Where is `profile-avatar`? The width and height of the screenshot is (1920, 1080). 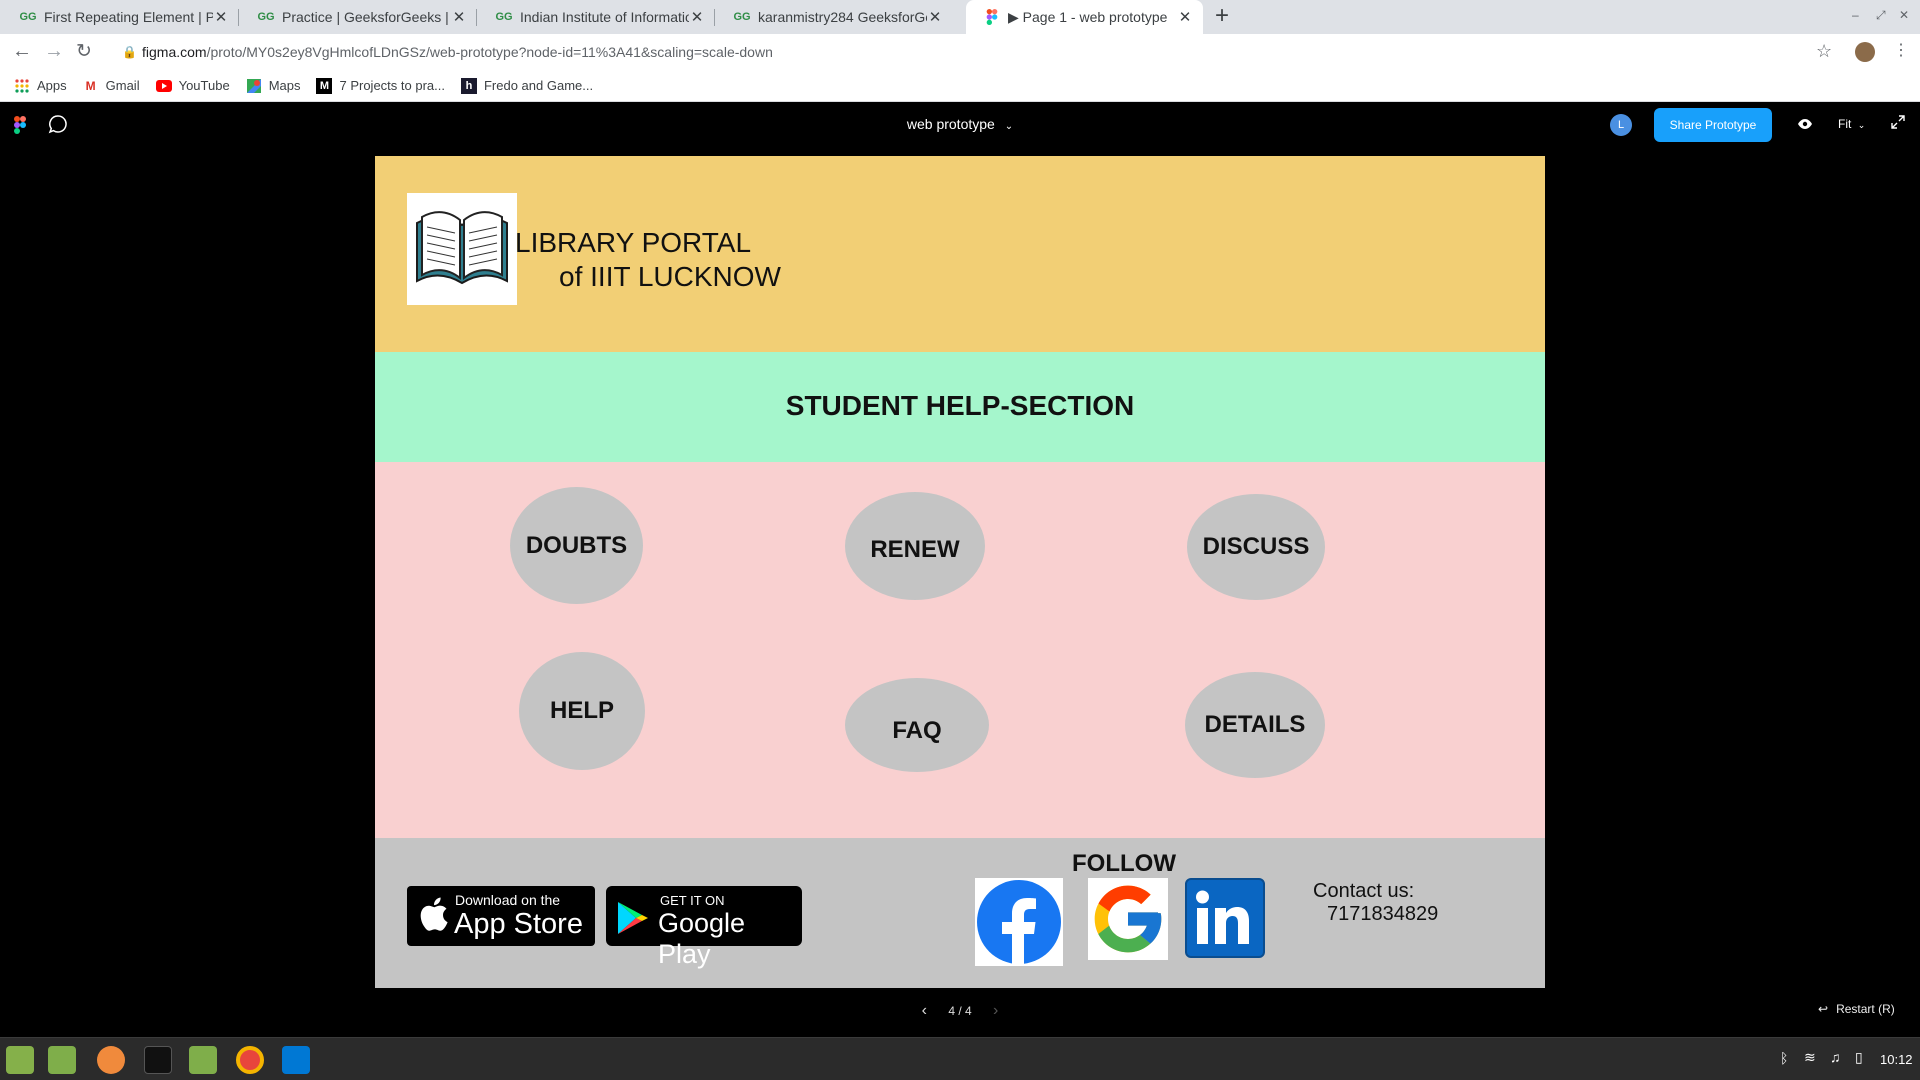 profile-avatar is located at coordinates (1865, 52).